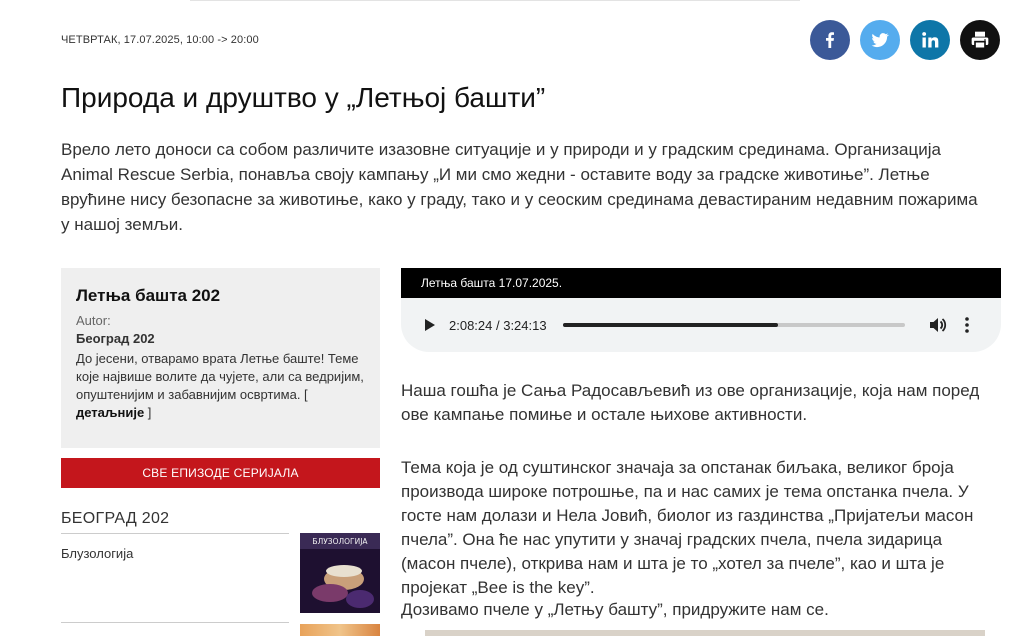 The width and height of the screenshot is (1012, 636). I want to click on page-title: Природа и друштво у „Летњој башти”, so click(303, 97).